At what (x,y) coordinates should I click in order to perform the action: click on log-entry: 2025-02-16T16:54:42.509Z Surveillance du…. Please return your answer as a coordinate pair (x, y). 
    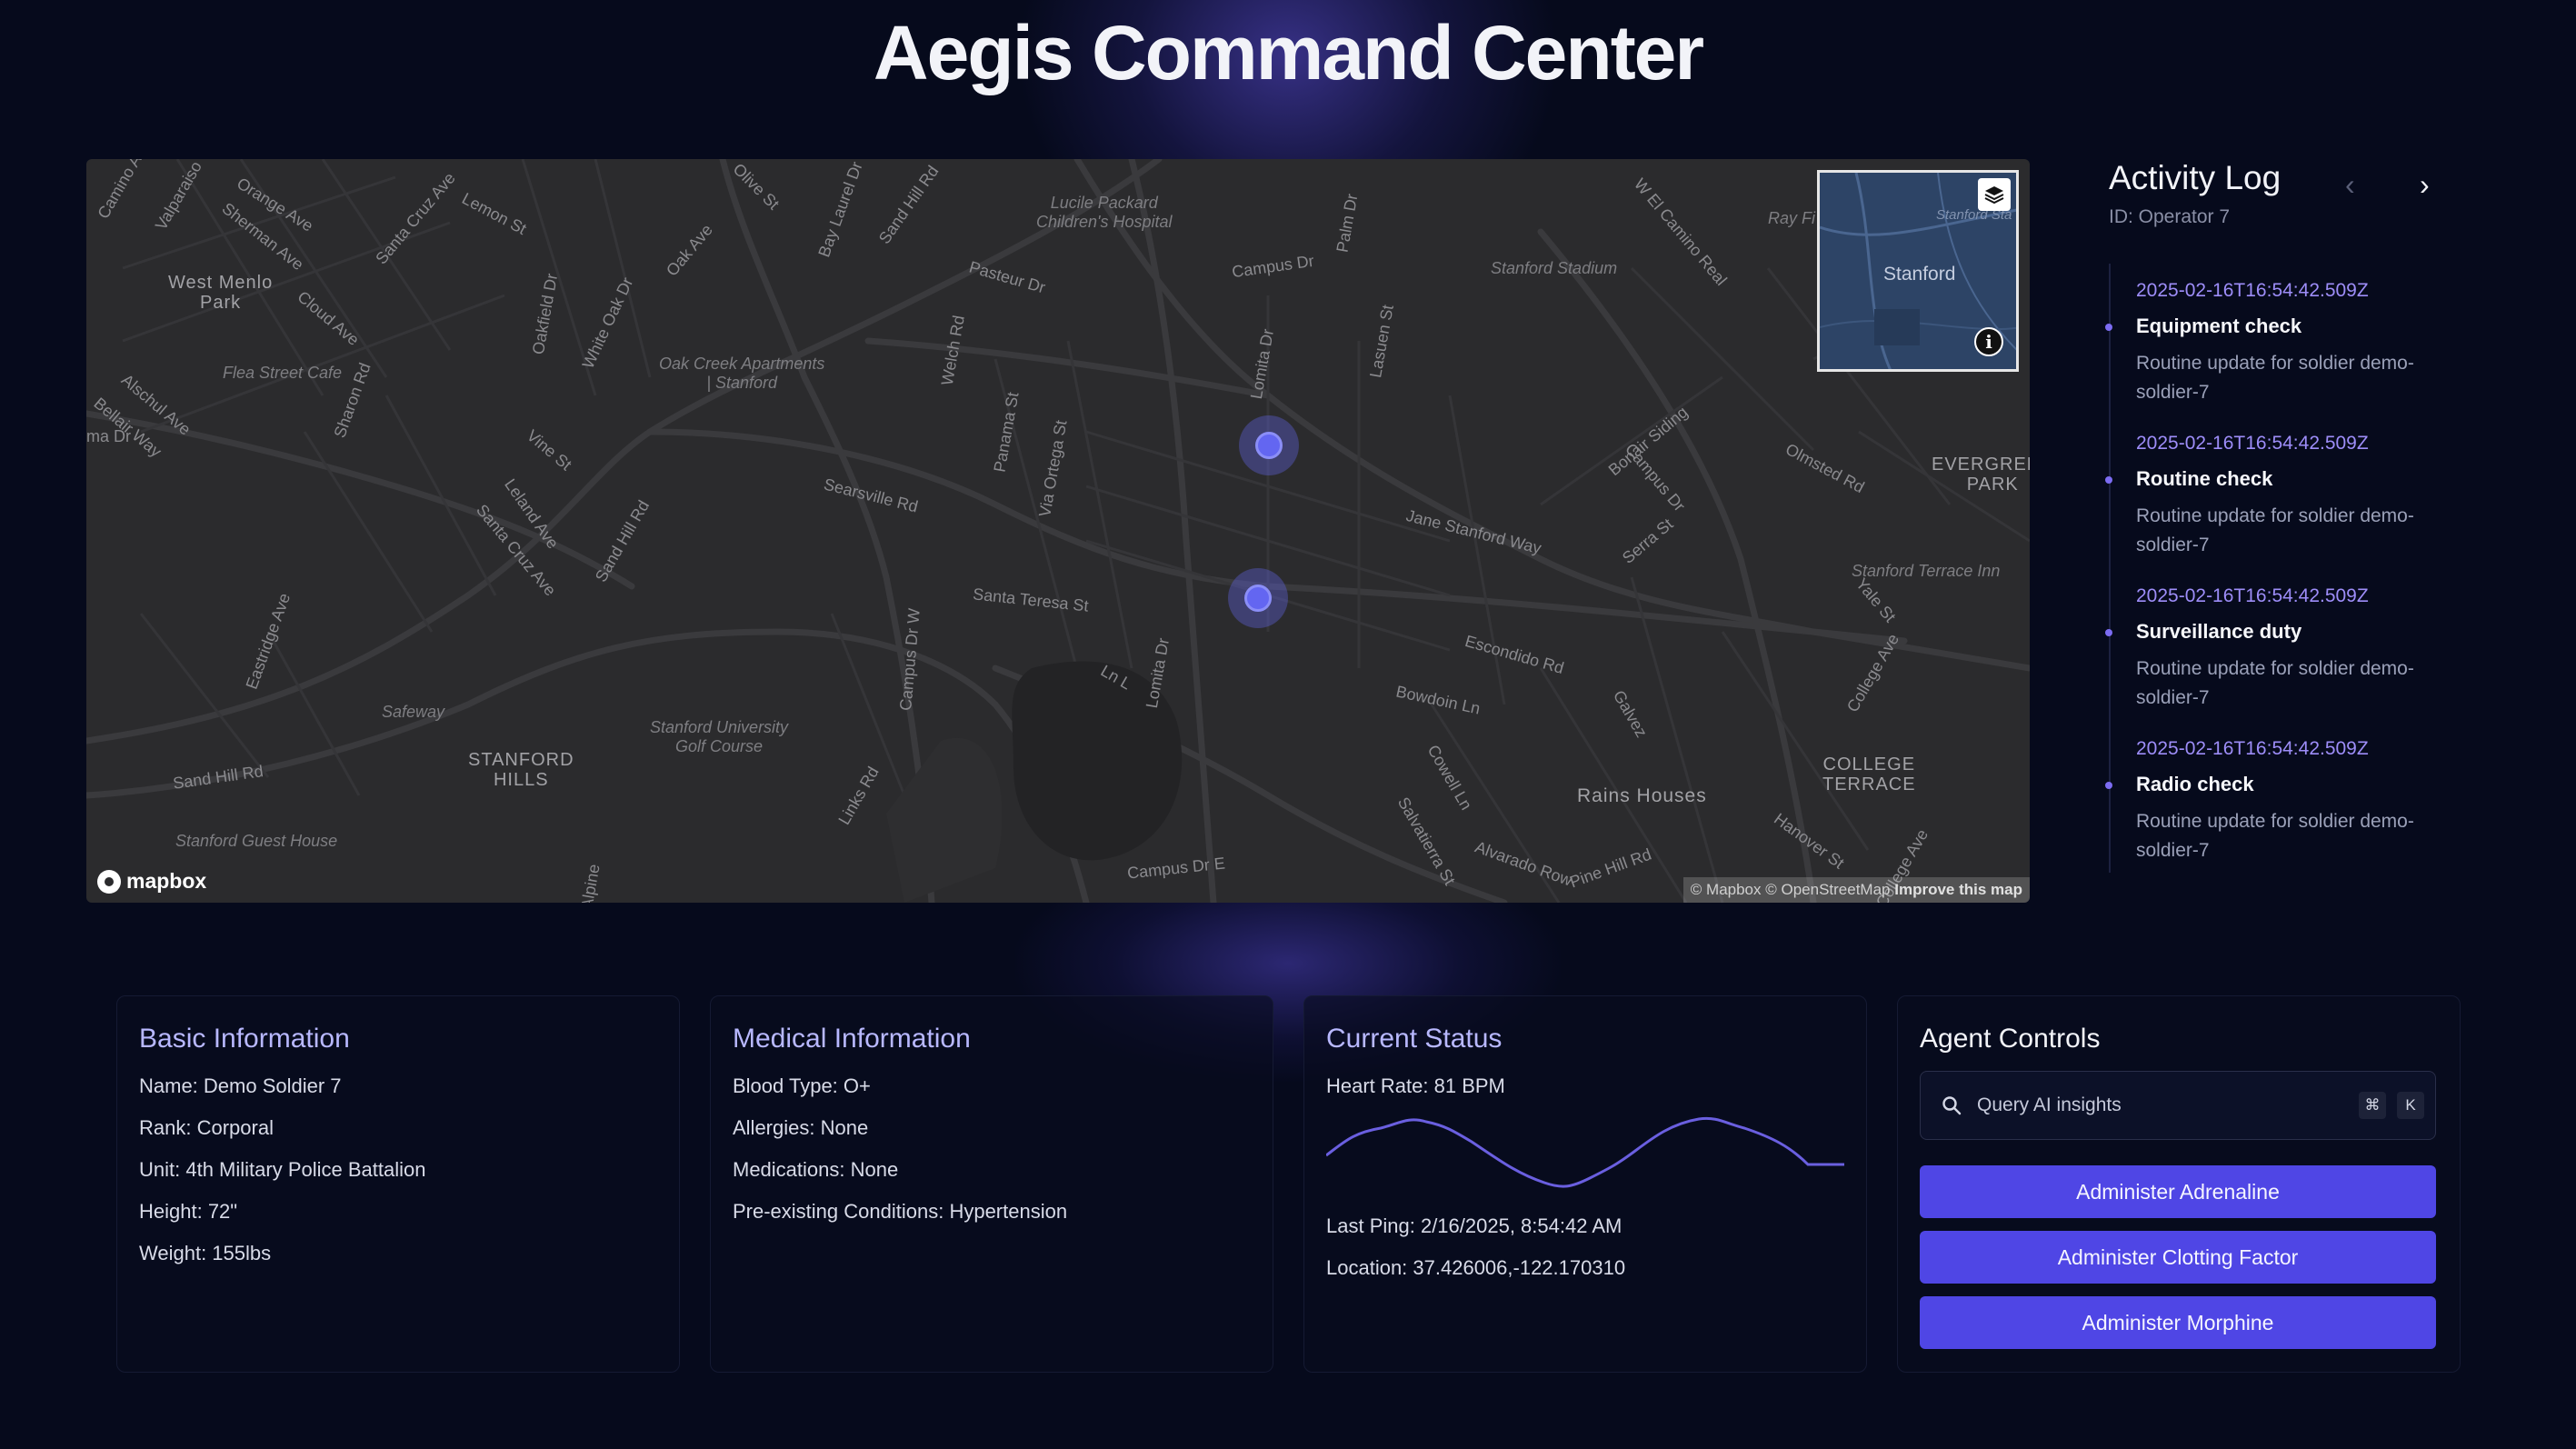
    Looking at the image, I should click on (2284, 649).